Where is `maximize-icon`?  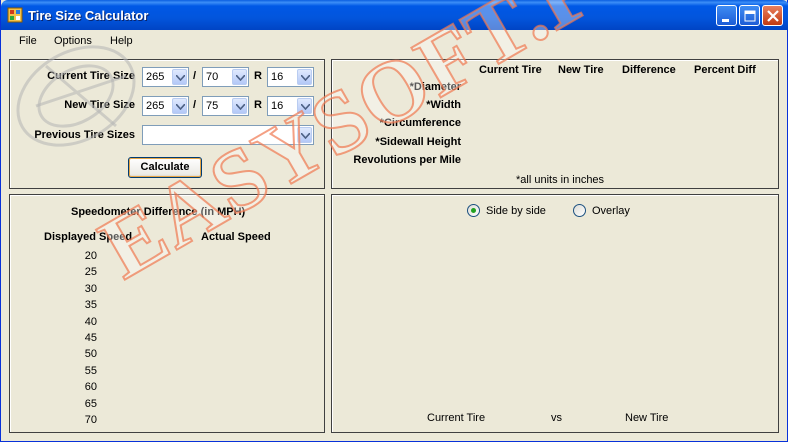 maximize-icon is located at coordinates (750, 16).